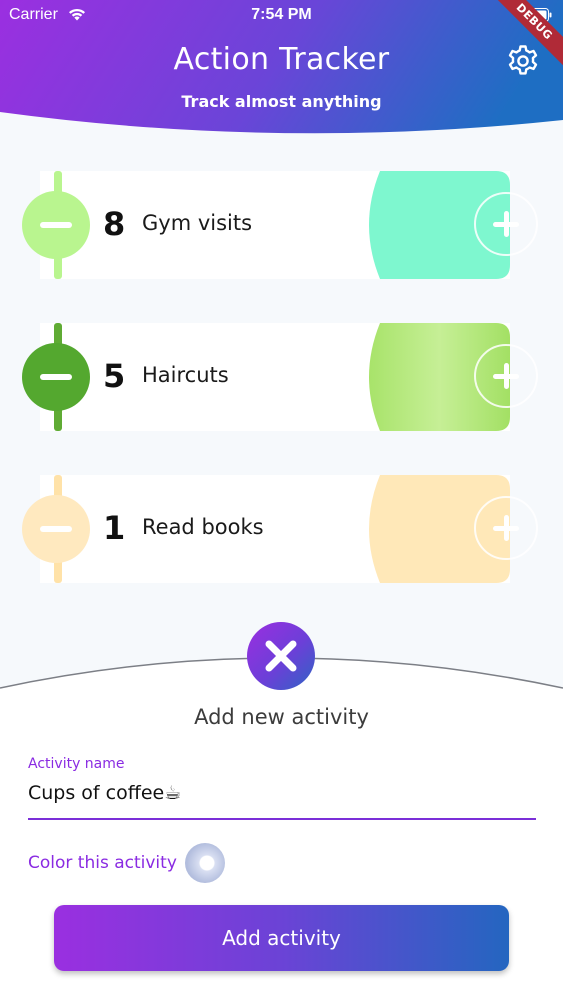 Image resolution: width=563 pixels, height=1000 pixels. I want to click on app-subtitle: Track almost anything, so click(281, 101).